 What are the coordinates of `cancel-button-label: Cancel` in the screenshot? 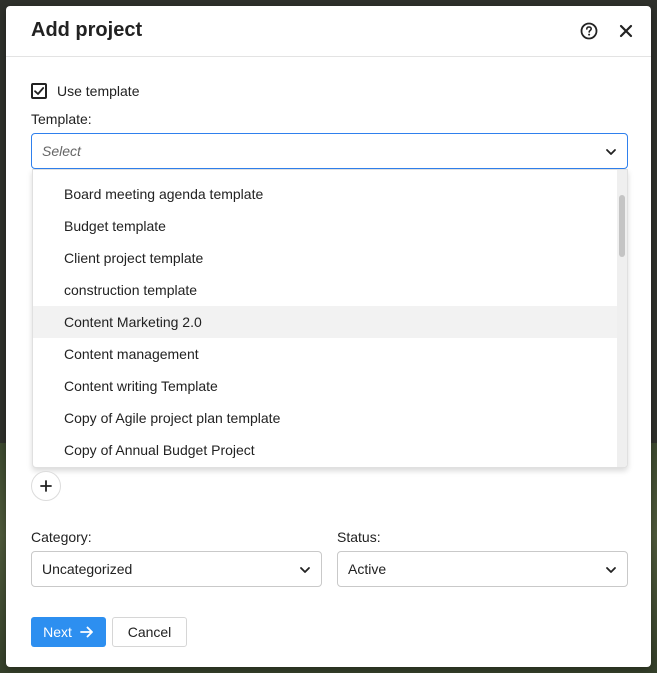 It's located at (149, 632).